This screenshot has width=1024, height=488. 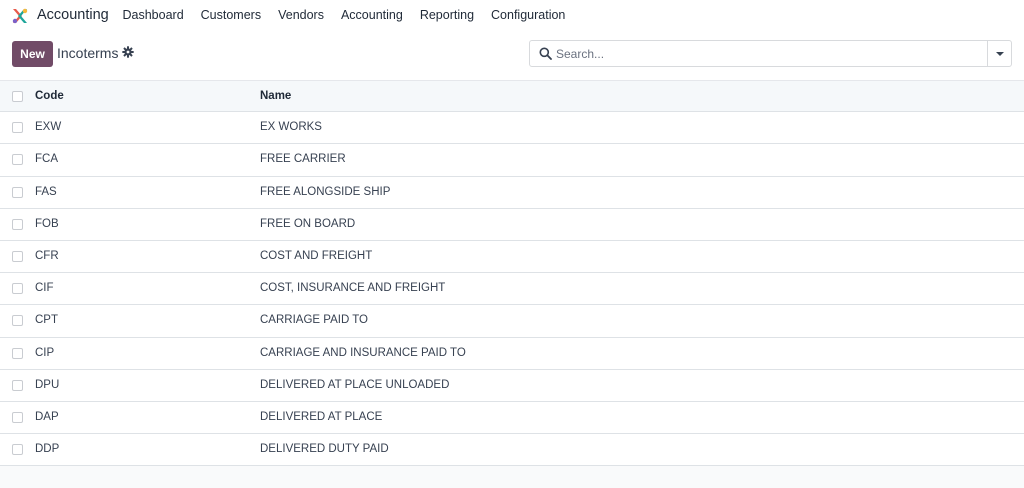 I want to click on column-header-name: Name, so click(x=275, y=96).